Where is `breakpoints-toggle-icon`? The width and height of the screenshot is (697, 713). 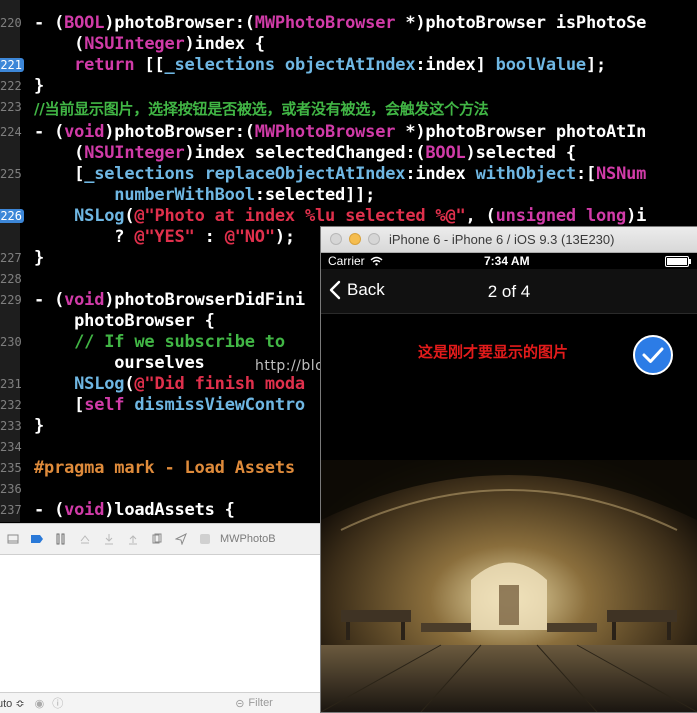 breakpoints-toggle-icon is located at coordinates (37, 539).